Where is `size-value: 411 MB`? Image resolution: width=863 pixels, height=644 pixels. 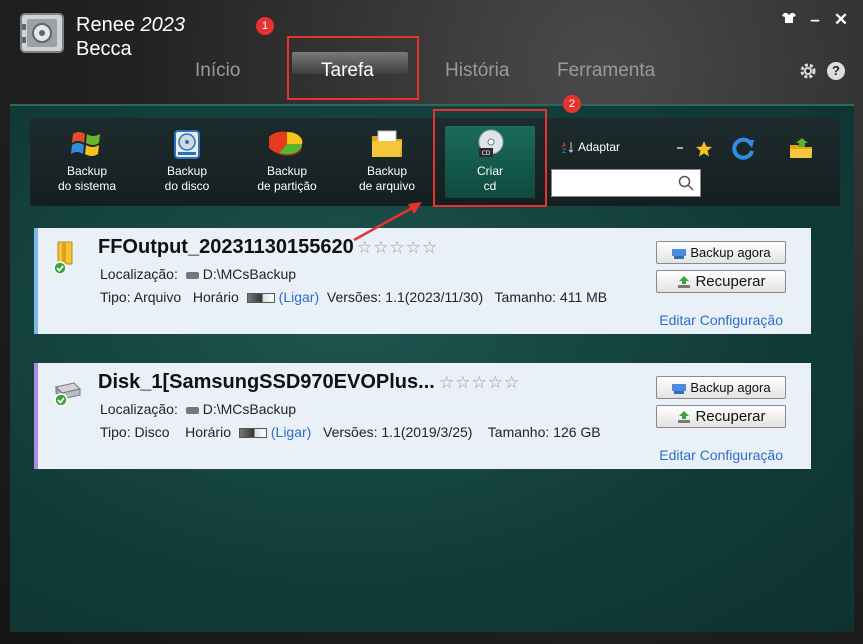 size-value: 411 MB is located at coordinates (583, 297).